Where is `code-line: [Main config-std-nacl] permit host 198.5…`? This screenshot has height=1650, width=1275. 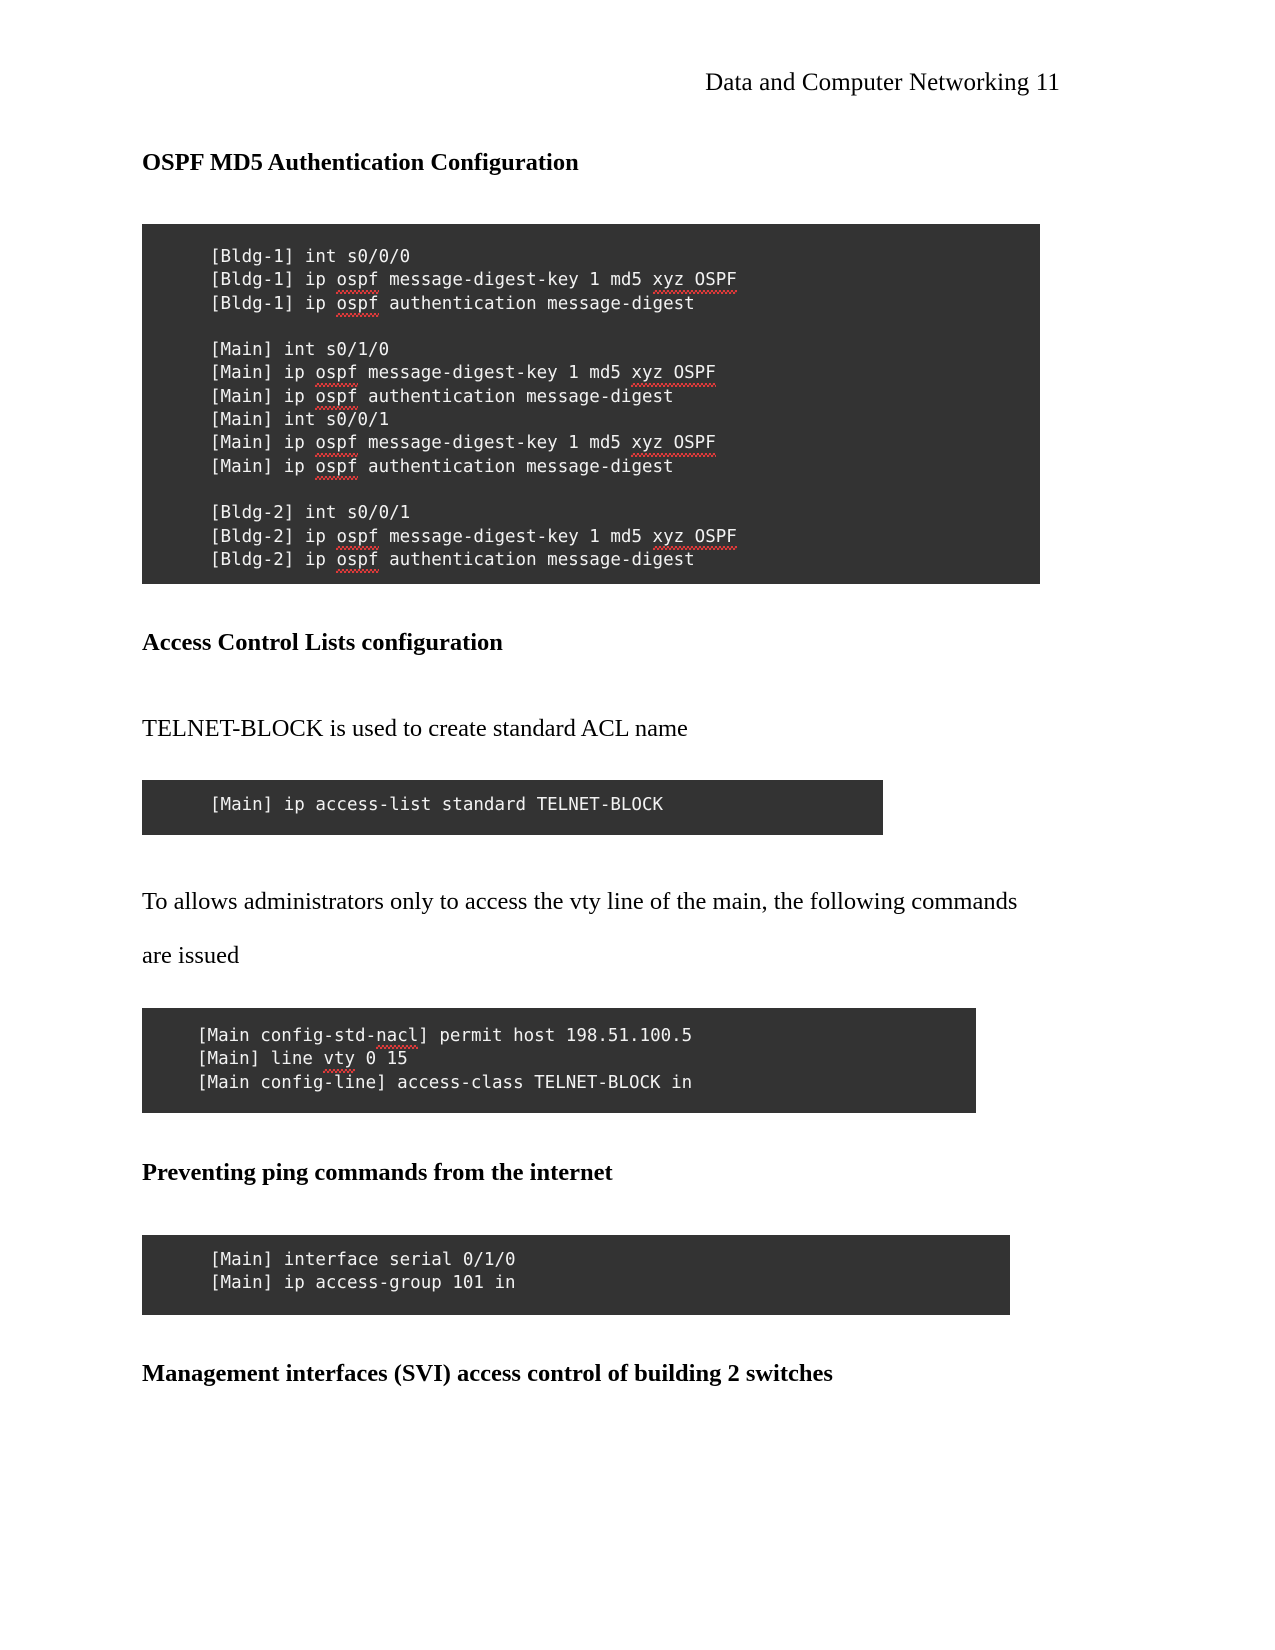
code-line: [Main config-std-nacl] permit host 198.5… is located at coordinates (586, 1037).